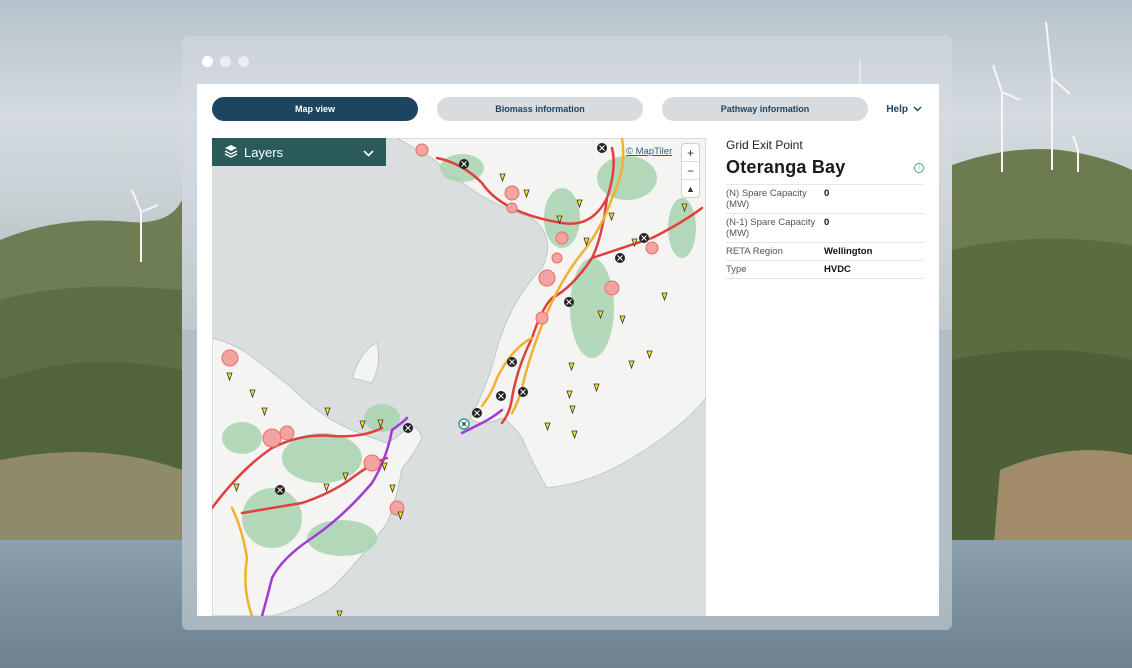 This screenshot has width=1132, height=668. I want to click on tab-biomass-information: Biomass information, so click(540, 109).